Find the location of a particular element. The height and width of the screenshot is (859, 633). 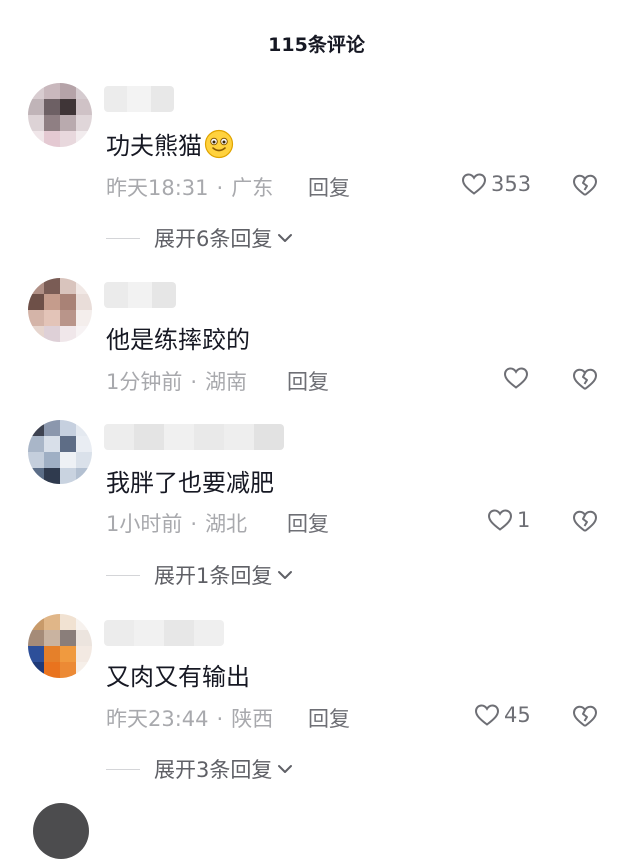

like-count: 1 is located at coordinates (524, 520).